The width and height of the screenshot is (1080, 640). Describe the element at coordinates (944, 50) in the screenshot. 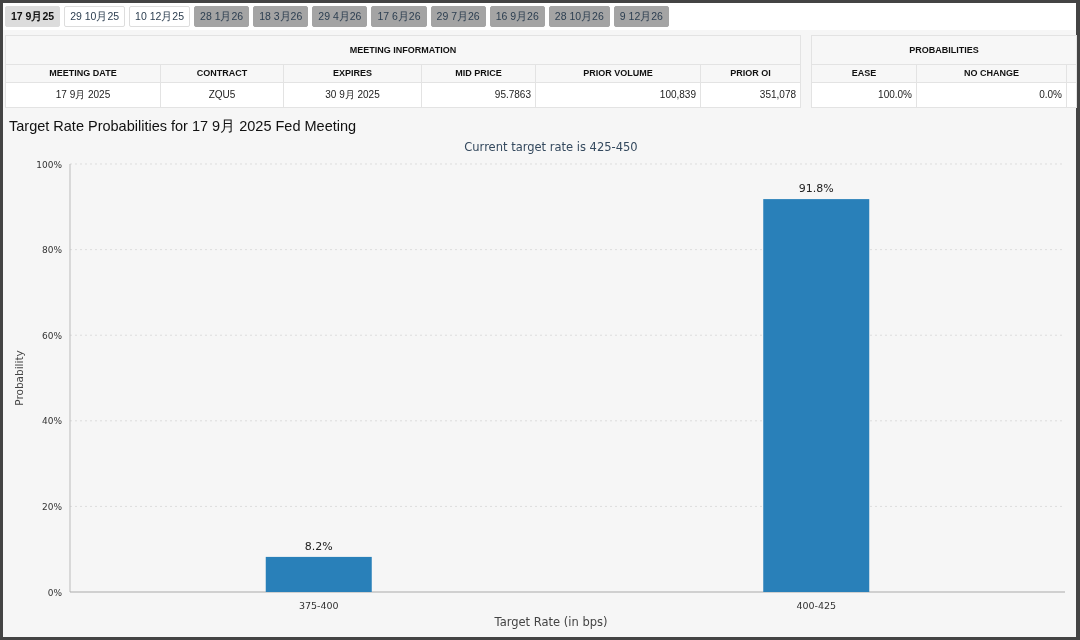

I see `table-title: PROBABILITIES` at that location.